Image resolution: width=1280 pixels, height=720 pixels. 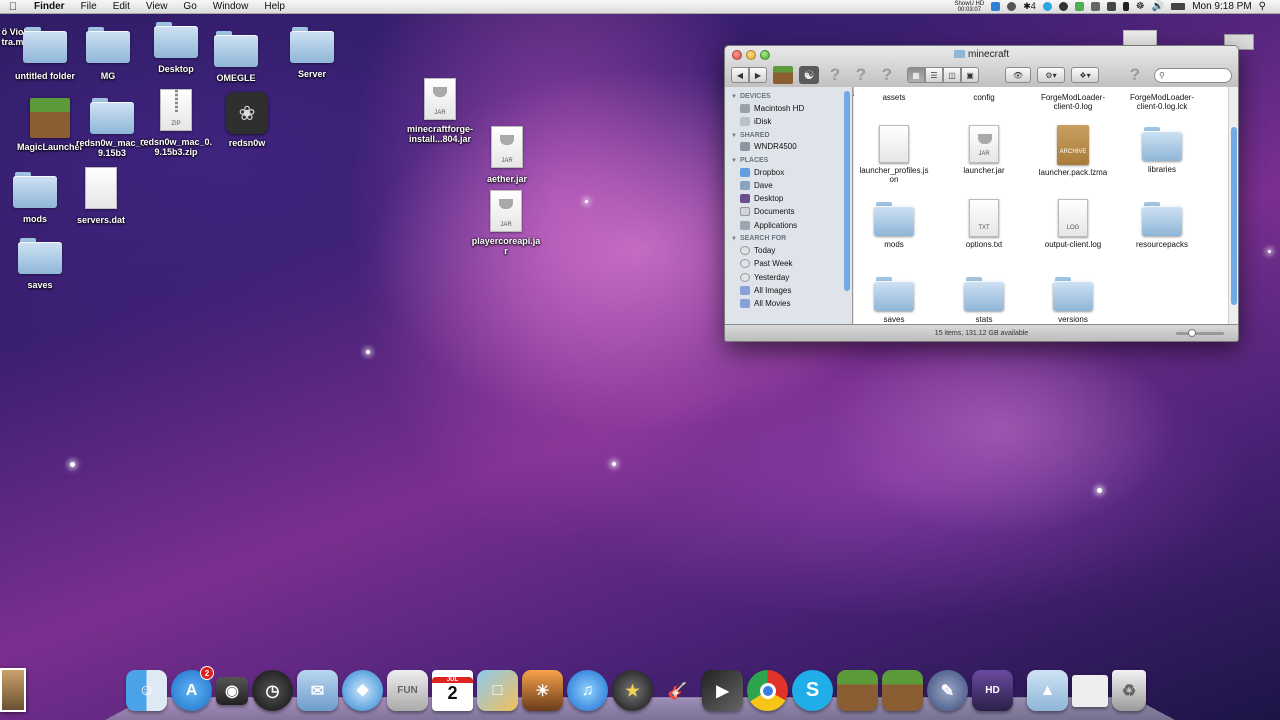 What do you see at coordinates (1234, 216) in the screenshot?
I see `scrollbar-thumb` at bounding box center [1234, 216].